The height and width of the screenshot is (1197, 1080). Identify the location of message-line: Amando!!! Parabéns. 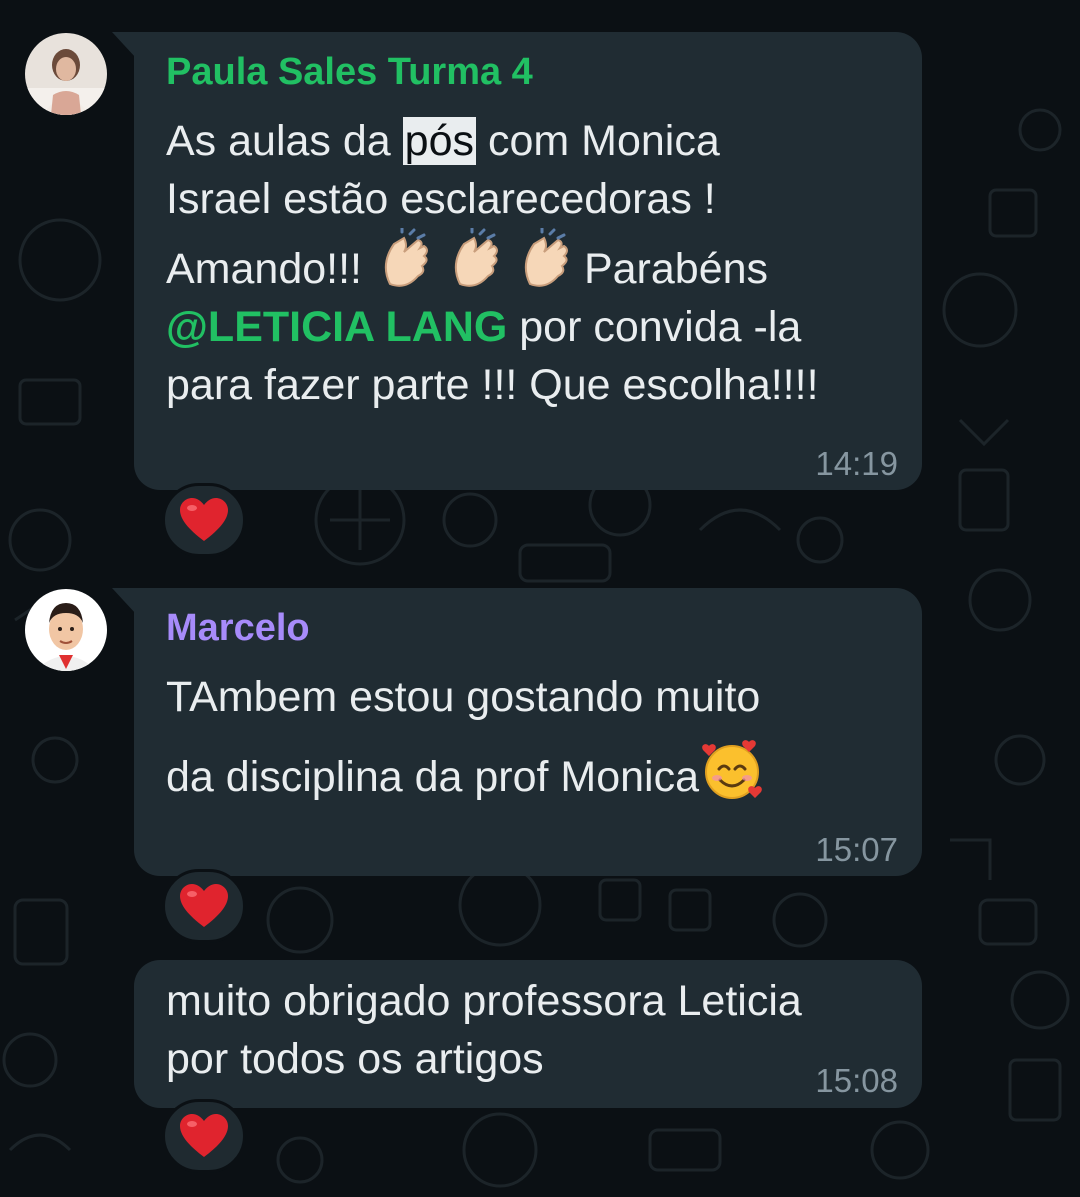
(492, 262).